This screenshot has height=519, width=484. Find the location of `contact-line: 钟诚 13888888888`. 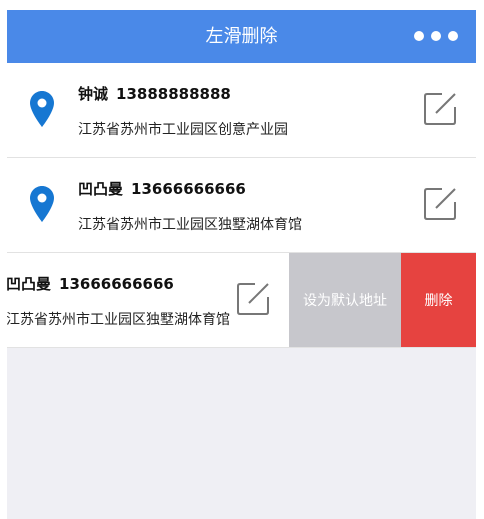

contact-line: 钟诚 13888888888 is located at coordinates (154, 93).